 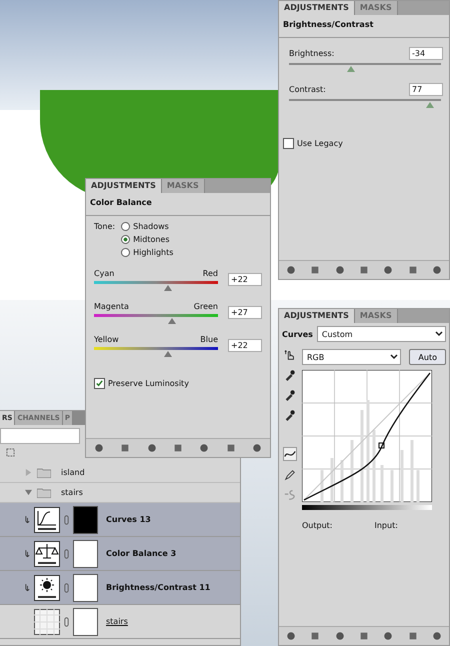 I want to click on curve-graph, so click(x=367, y=436).